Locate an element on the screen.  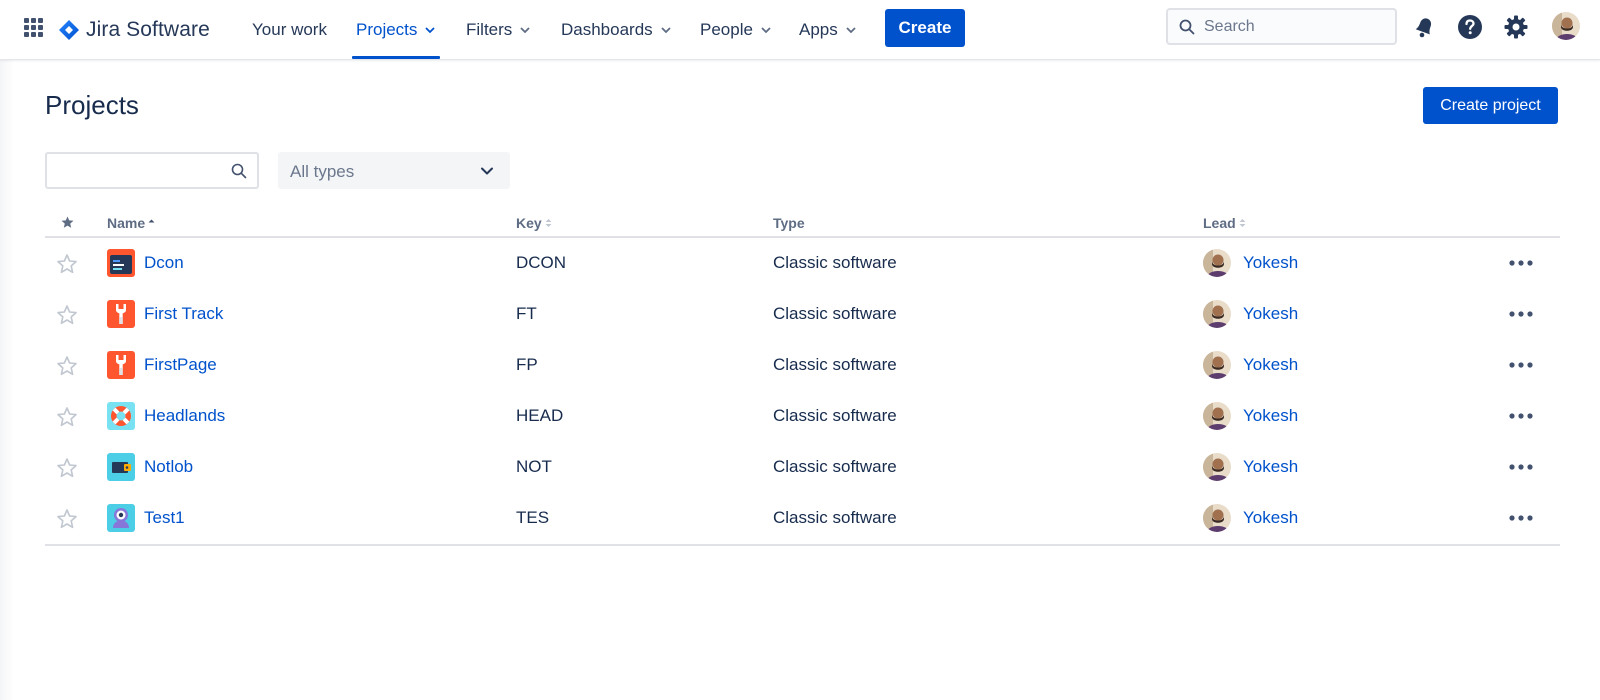
robot-project-icon is located at coordinates (121, 518).